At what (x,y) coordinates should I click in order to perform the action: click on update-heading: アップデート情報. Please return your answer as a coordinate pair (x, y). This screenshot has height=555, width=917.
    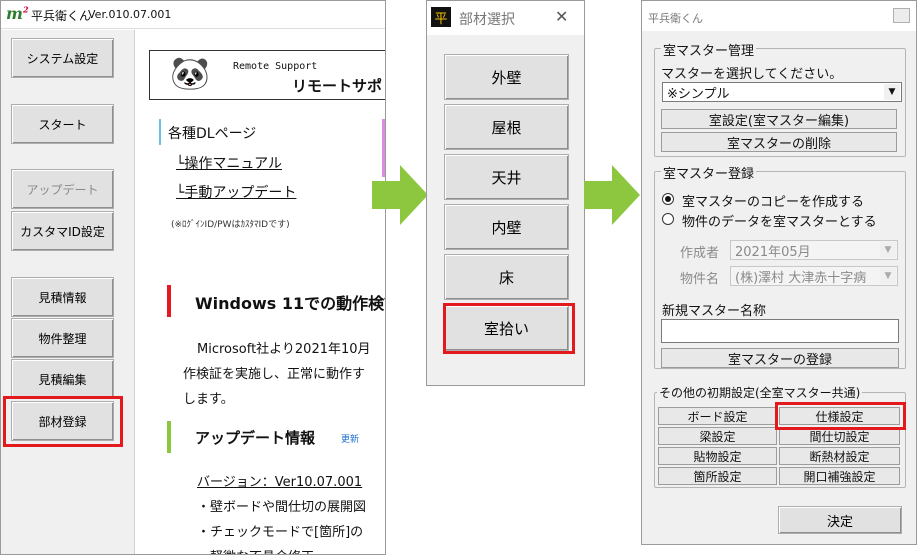
    Looking at the image, I should click on (255, 438).